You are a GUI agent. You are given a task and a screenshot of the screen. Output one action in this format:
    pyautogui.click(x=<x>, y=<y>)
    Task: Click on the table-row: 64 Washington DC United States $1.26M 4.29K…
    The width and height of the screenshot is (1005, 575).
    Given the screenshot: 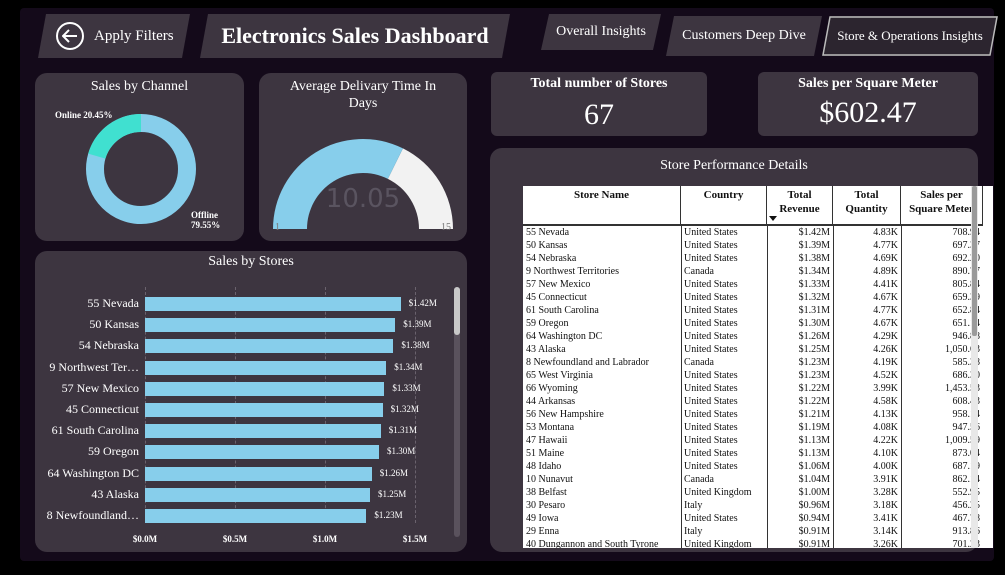 What is the action you would take?
    pyautogui.click(x=753, y=336)
    